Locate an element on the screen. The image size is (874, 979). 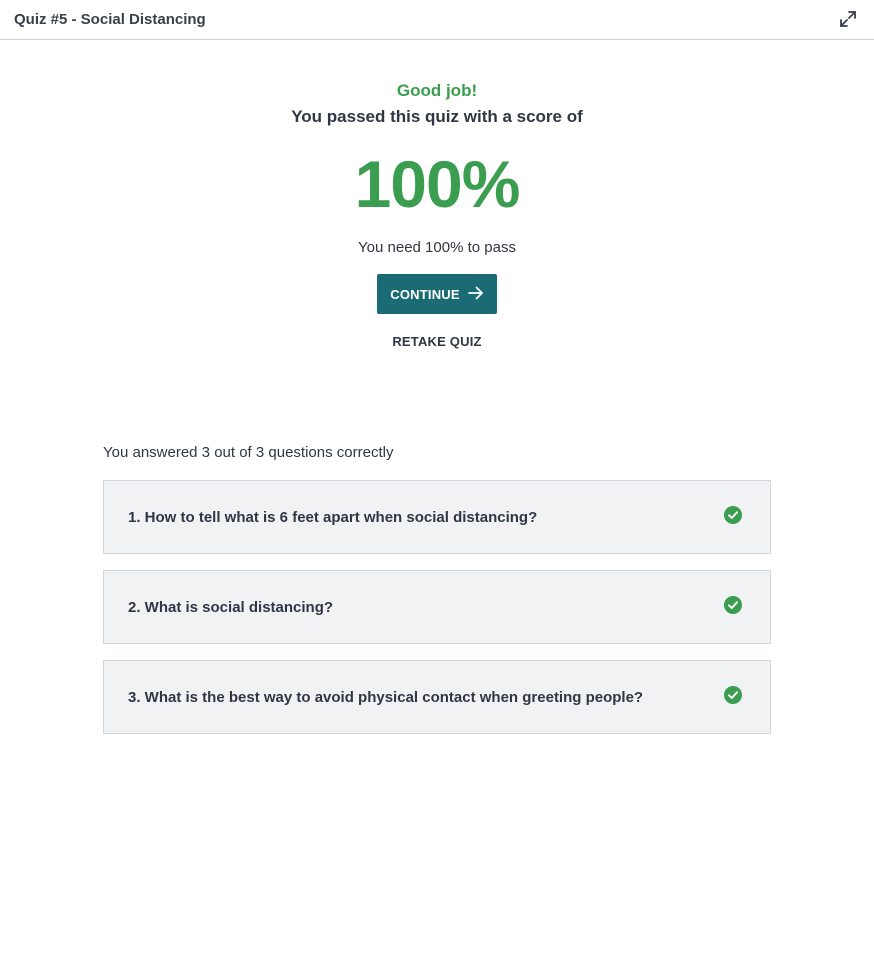
continue-label: CONTINUE is located at coordinates (425, 294).